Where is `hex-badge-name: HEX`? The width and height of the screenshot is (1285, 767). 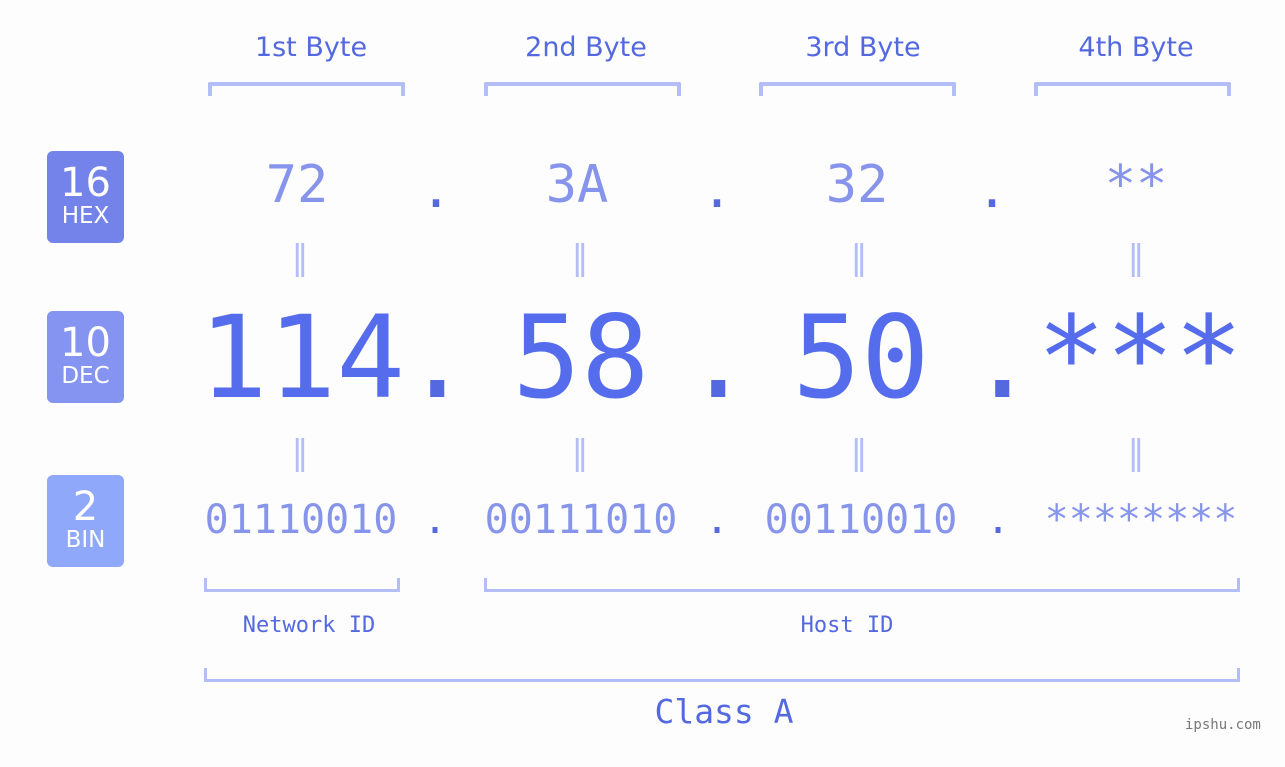 hex-badge-name: HEX is located at coordinates (85, 216).